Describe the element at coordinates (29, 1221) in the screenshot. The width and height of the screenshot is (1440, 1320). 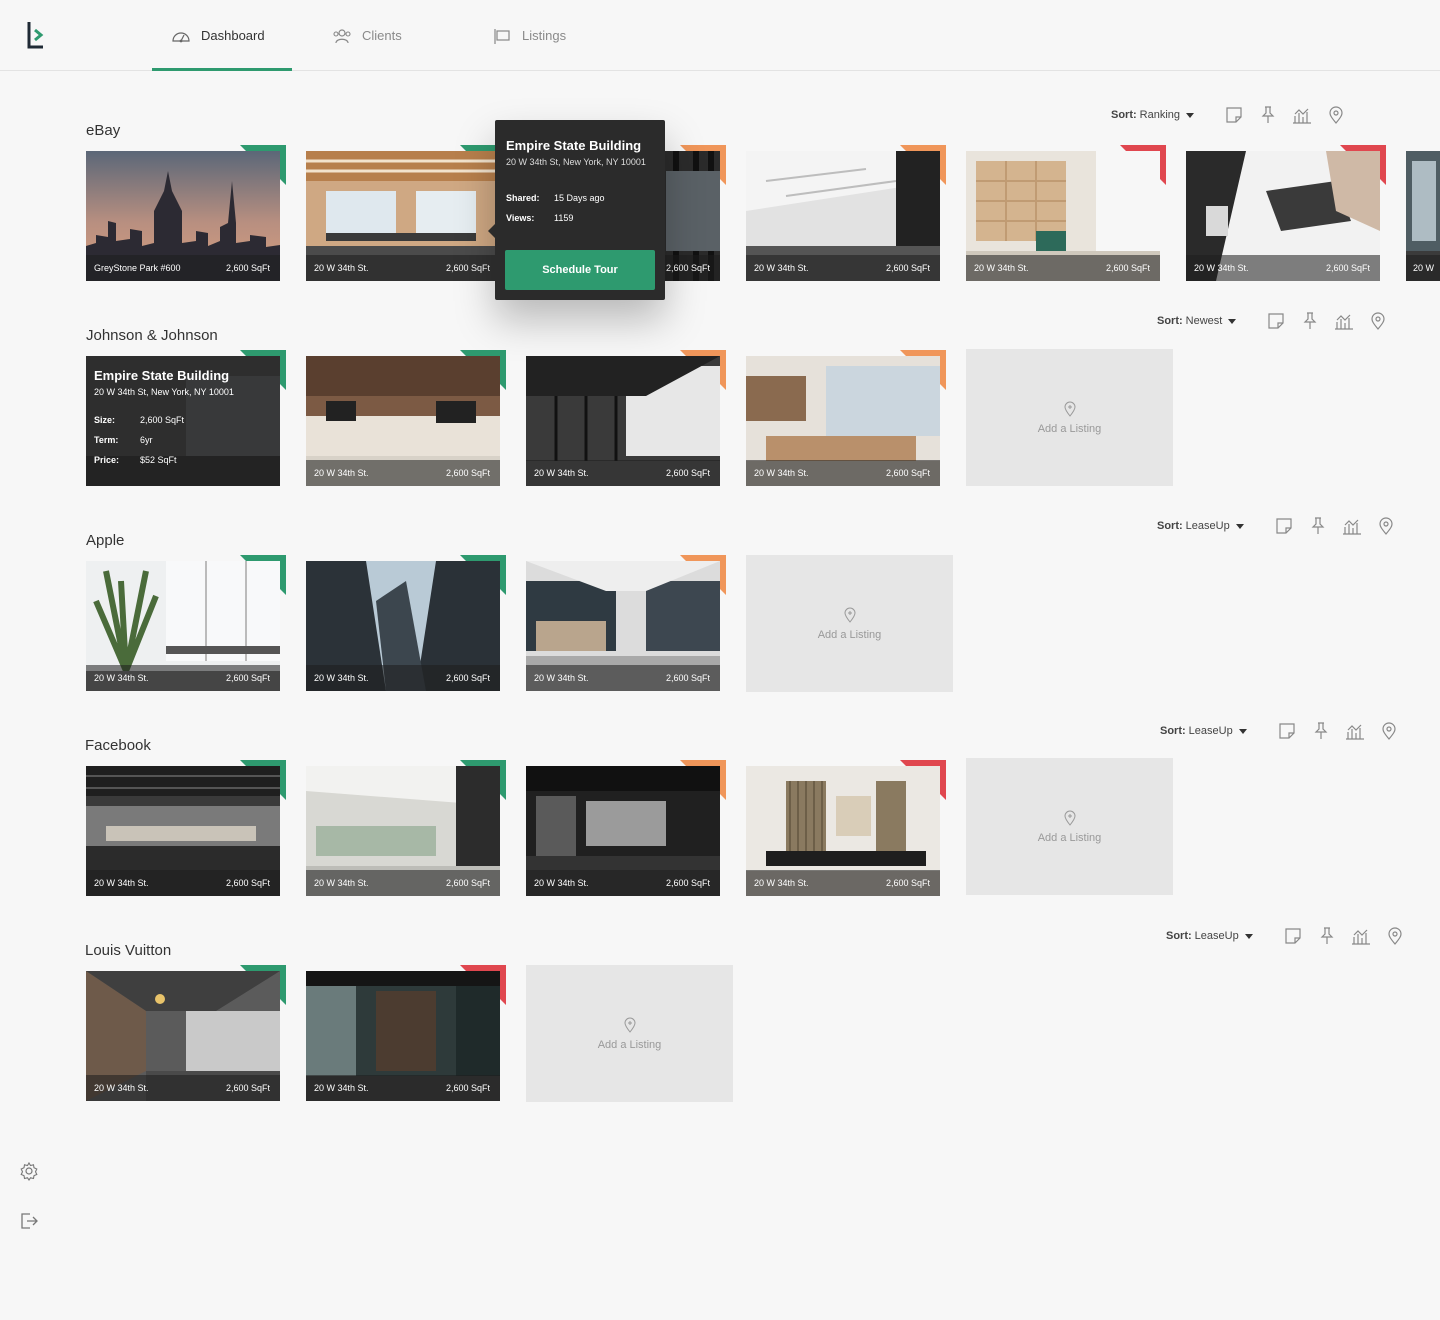
I see `logout-icon` at that location.